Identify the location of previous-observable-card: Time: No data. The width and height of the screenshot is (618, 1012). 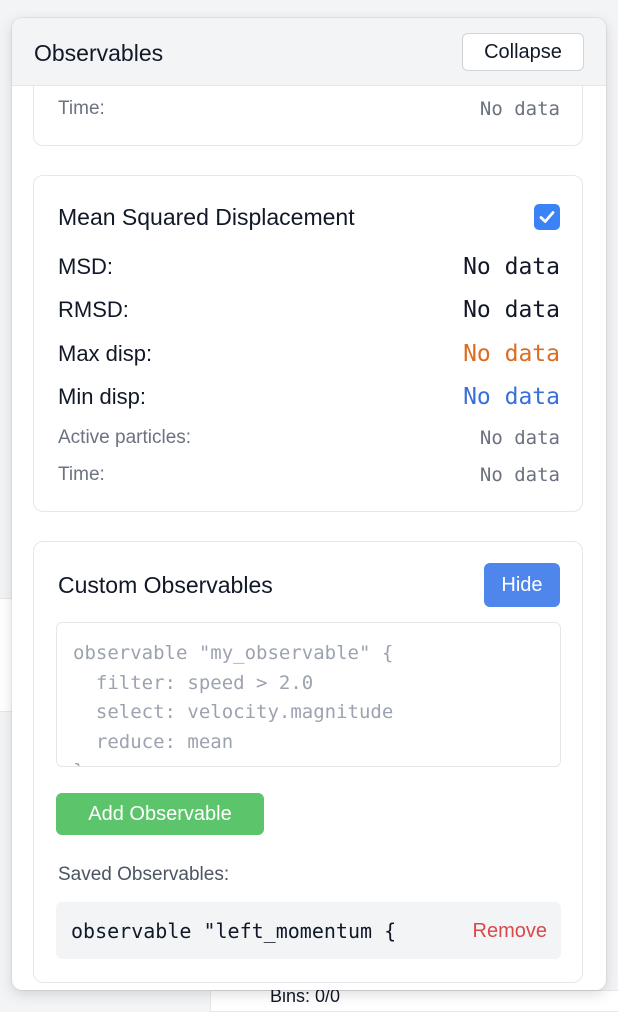
(308, 116).